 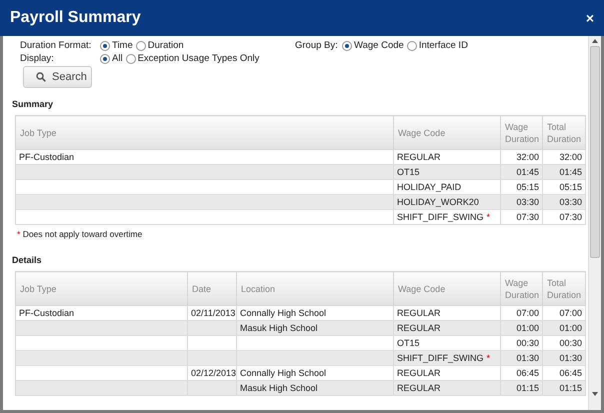 What do you see at coordinates (193, 58) in the screenshot?
I see `radio-option: Exception Usage Types Only` at bounding box center [193, 58].